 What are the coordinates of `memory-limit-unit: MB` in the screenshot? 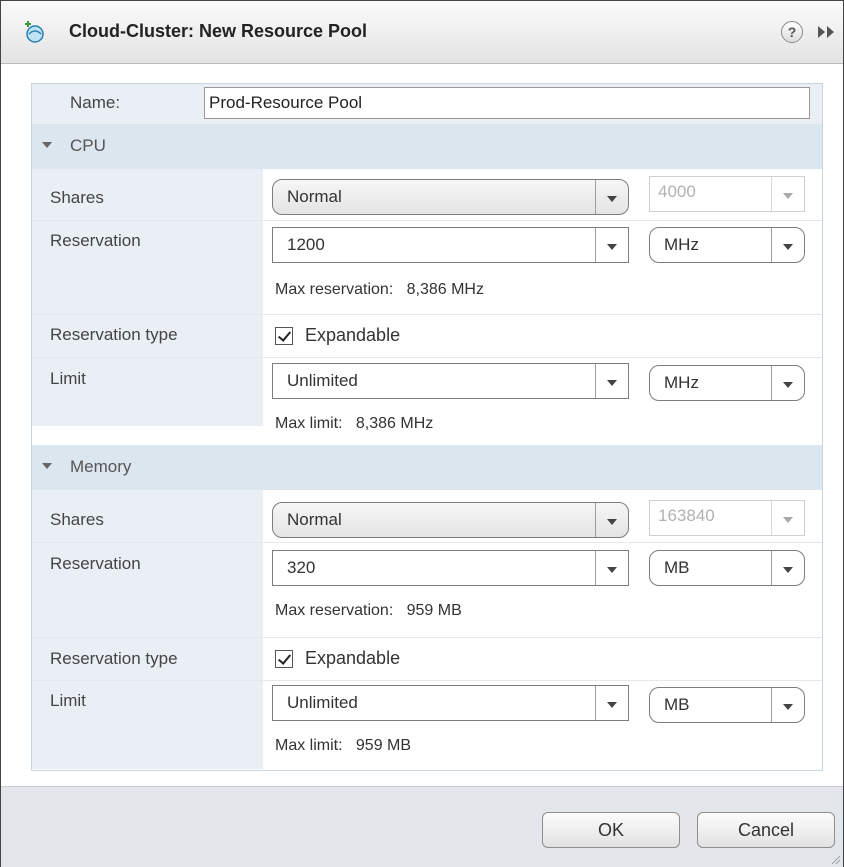 It's located at (677, 704).